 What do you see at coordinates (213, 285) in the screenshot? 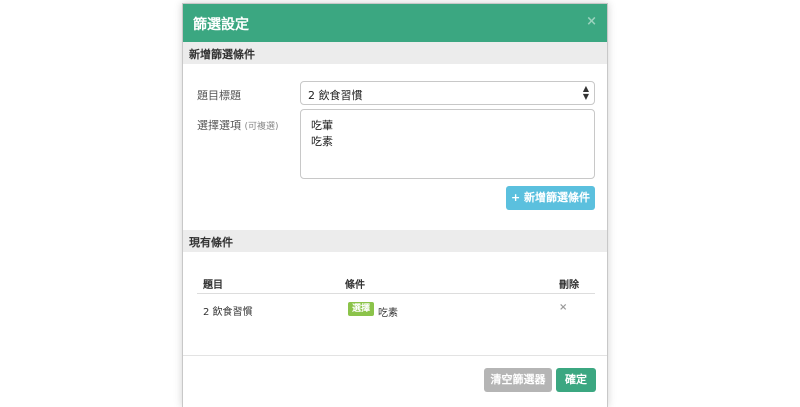
I see `column-header-question: 題目` at bounding box center [213, 285].